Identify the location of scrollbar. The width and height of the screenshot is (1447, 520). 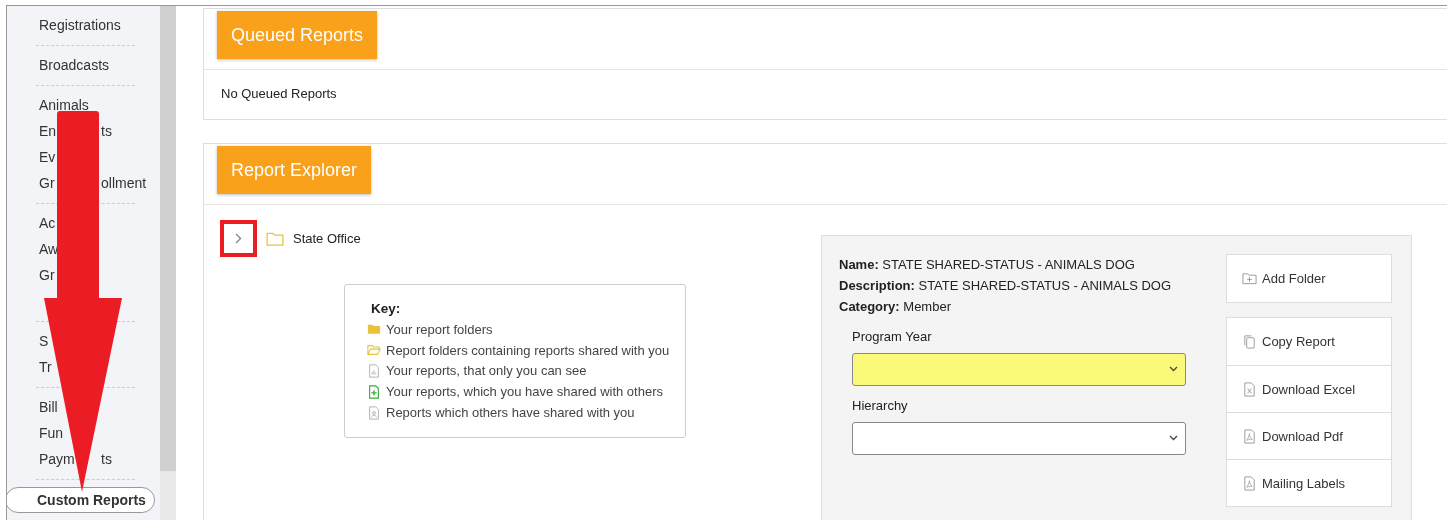
(168, 263).